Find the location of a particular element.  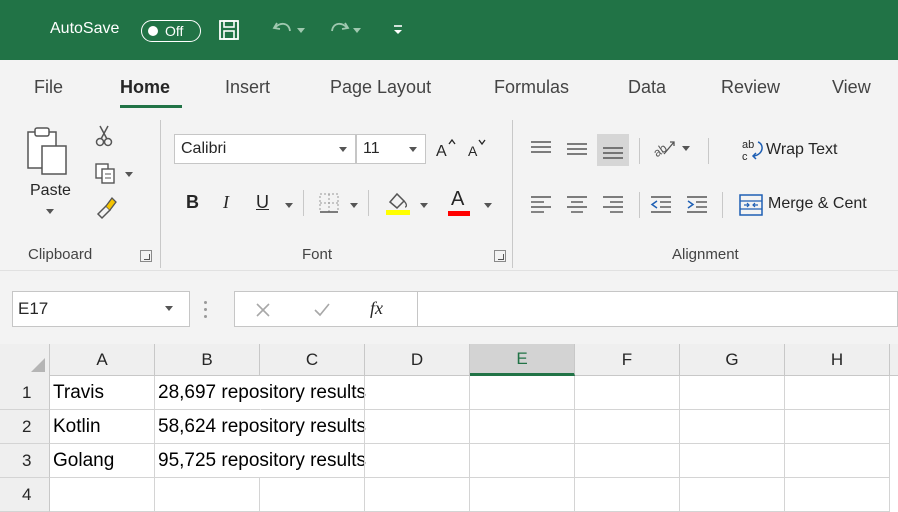

merge-center-icon is located at coordinates (751, 205).